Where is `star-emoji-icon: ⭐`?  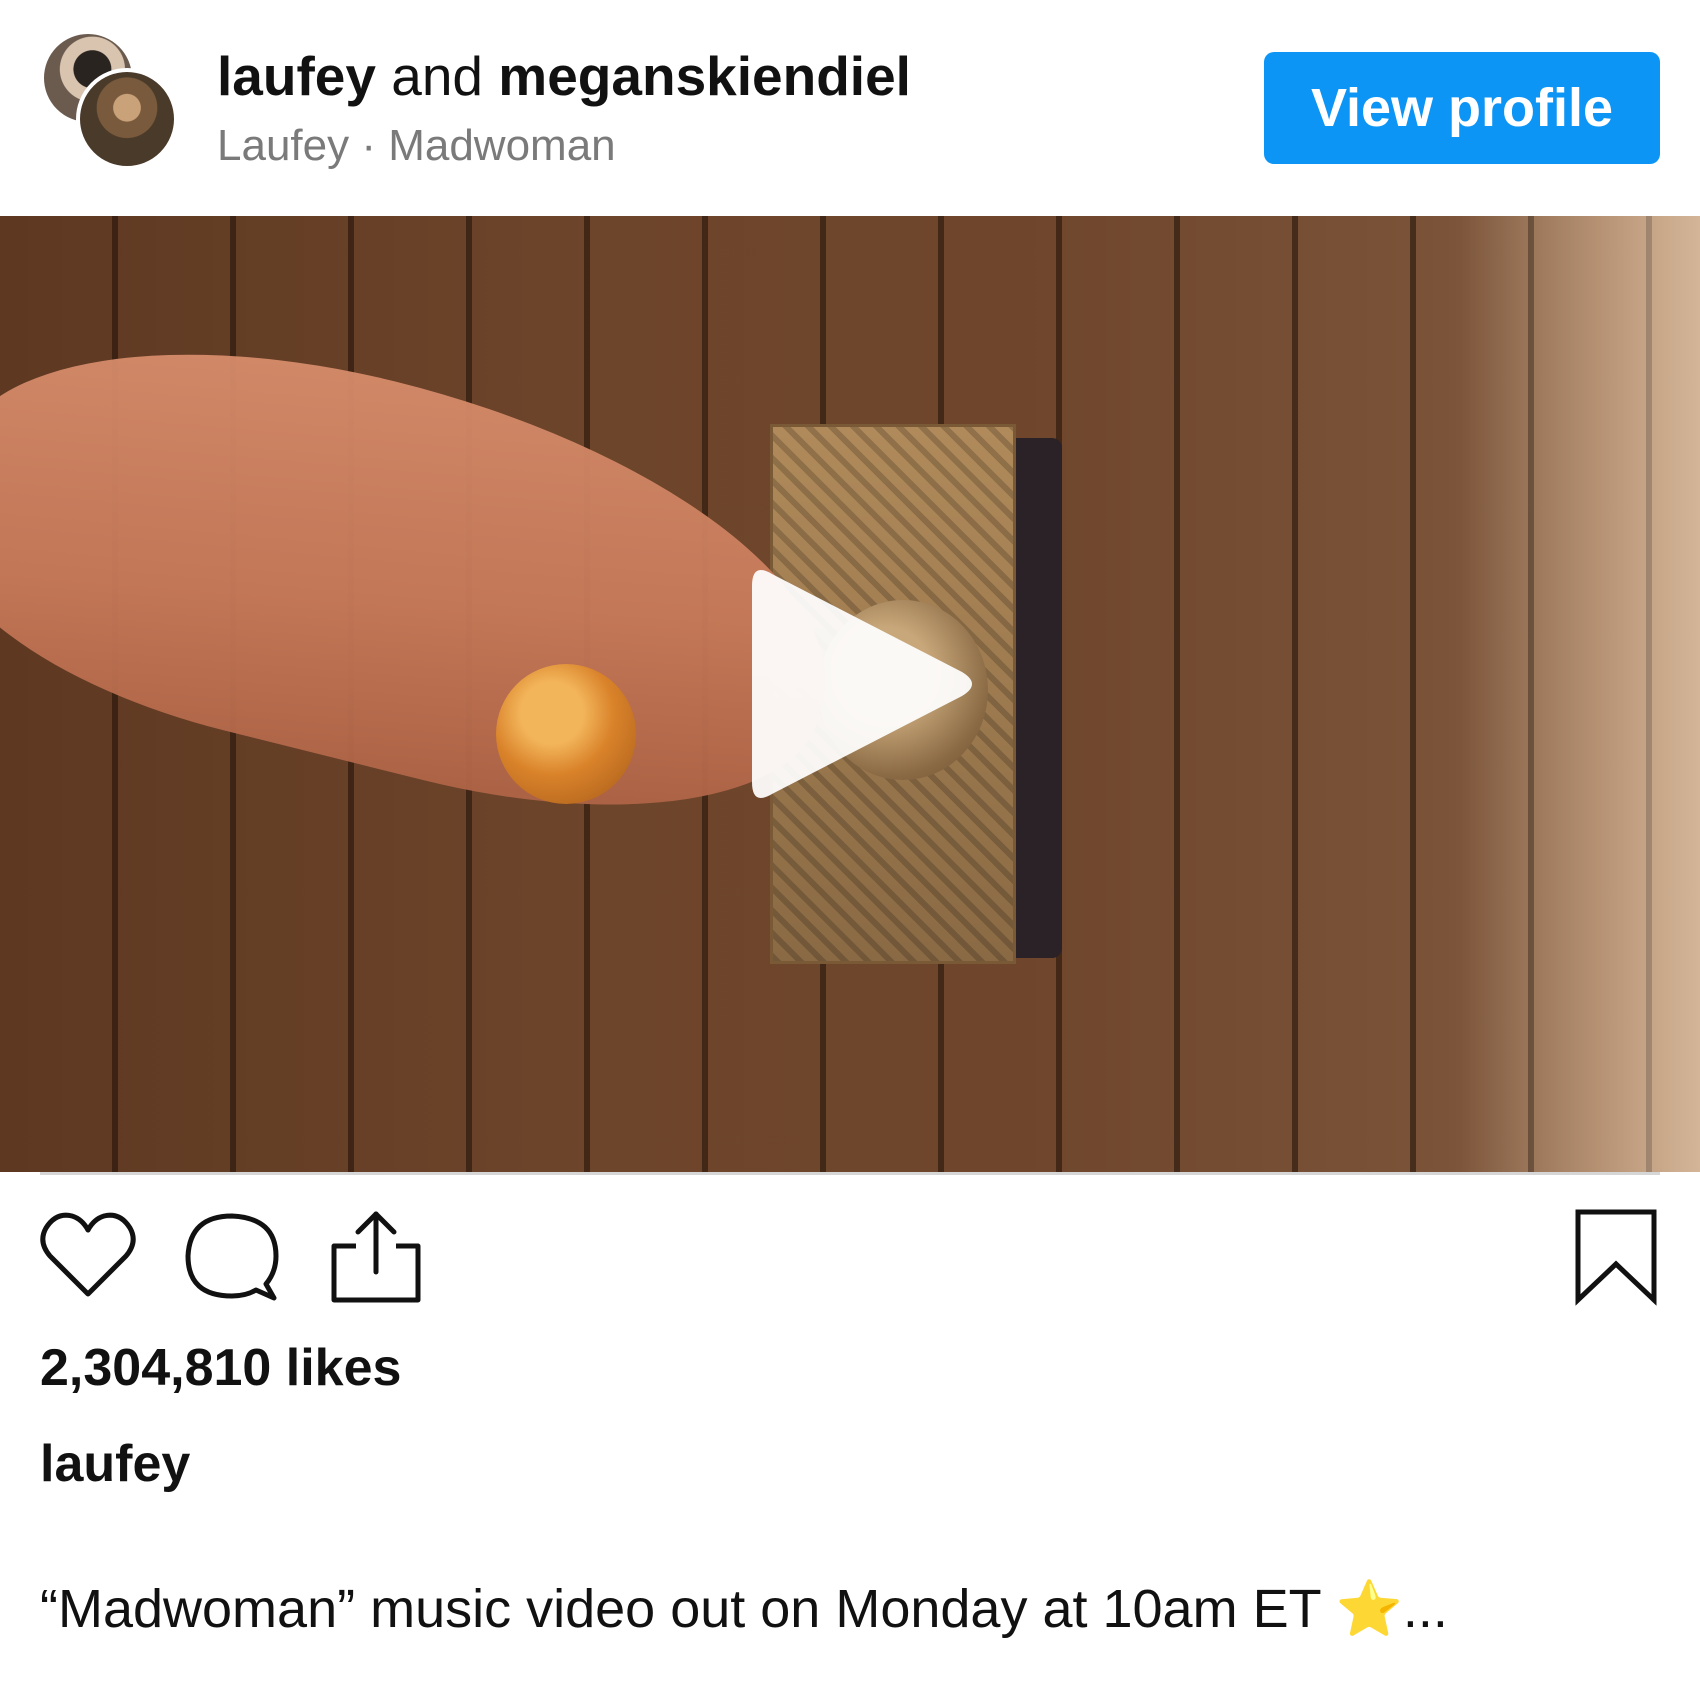 star-emoji-icon: ⭐ is located at coordinates (1369, 1609).